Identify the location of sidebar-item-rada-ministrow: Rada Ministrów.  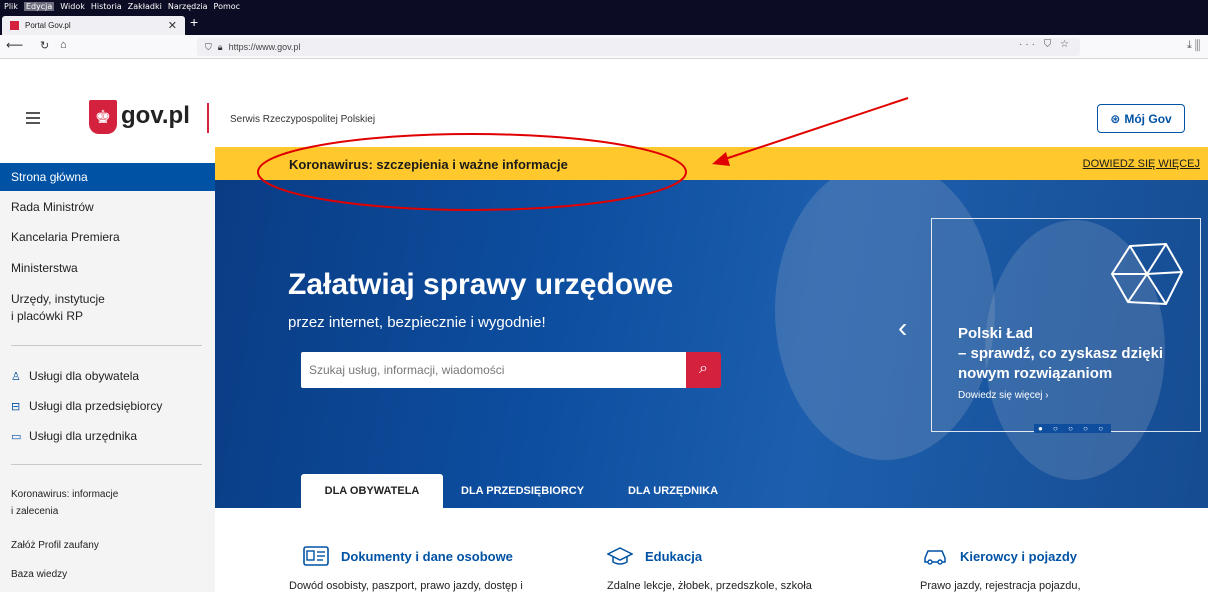
(52, 207).